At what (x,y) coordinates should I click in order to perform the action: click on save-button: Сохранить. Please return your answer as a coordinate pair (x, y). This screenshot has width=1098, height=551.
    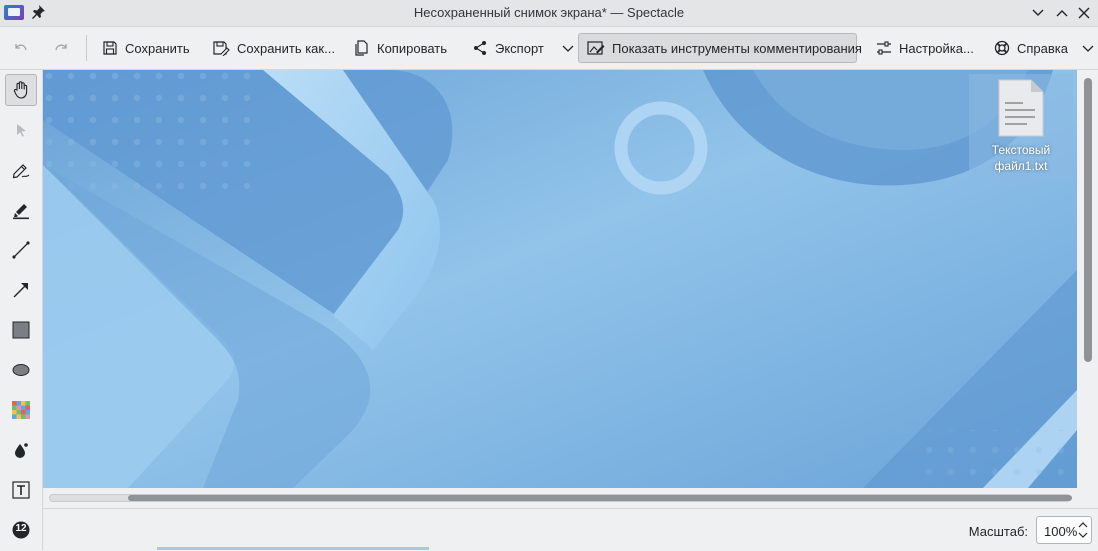
    Looking at the image, I should click on (146, 48).